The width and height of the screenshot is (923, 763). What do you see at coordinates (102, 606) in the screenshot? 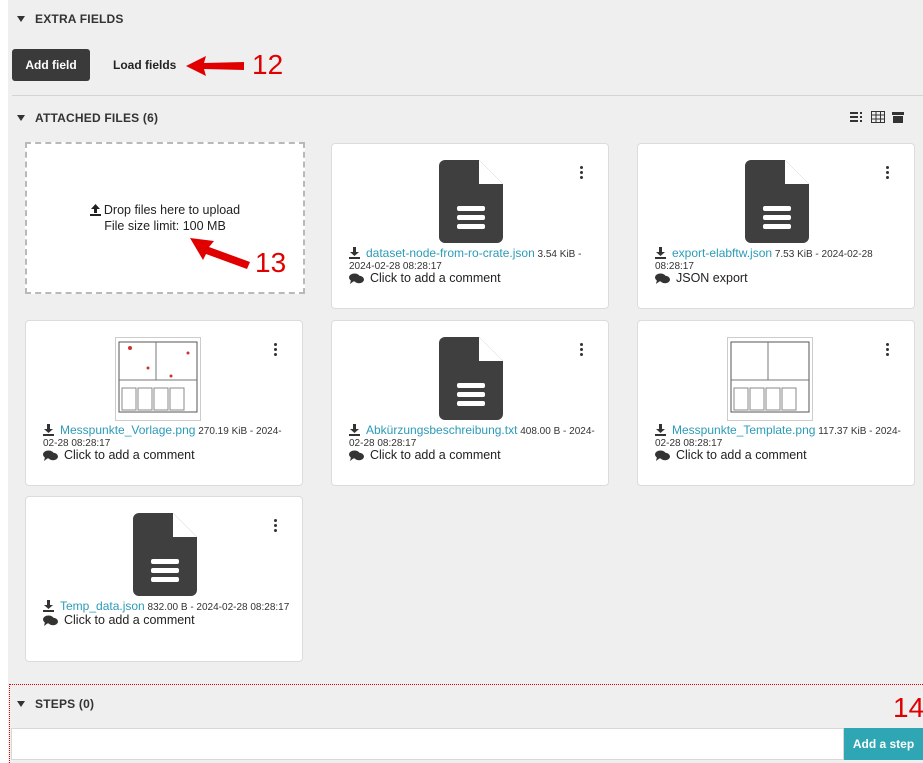
I see `file-name-link: Temp_data.json` at bounding box center [102, 606].